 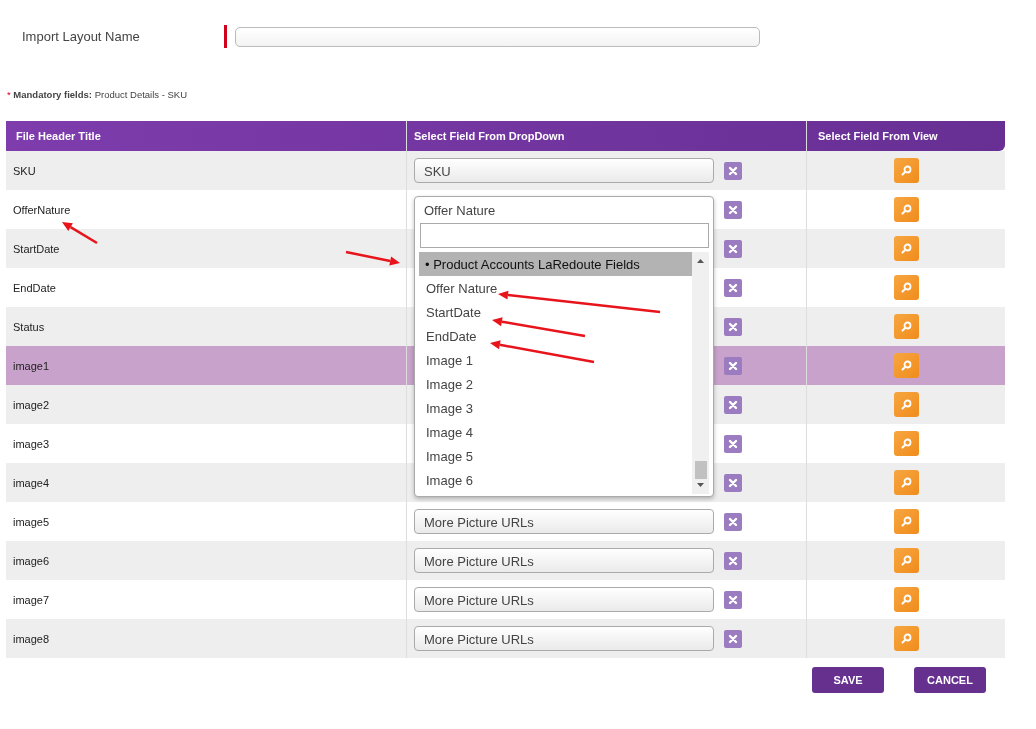 I want to click on required-asterisk: *, so click(x=9, y=94).